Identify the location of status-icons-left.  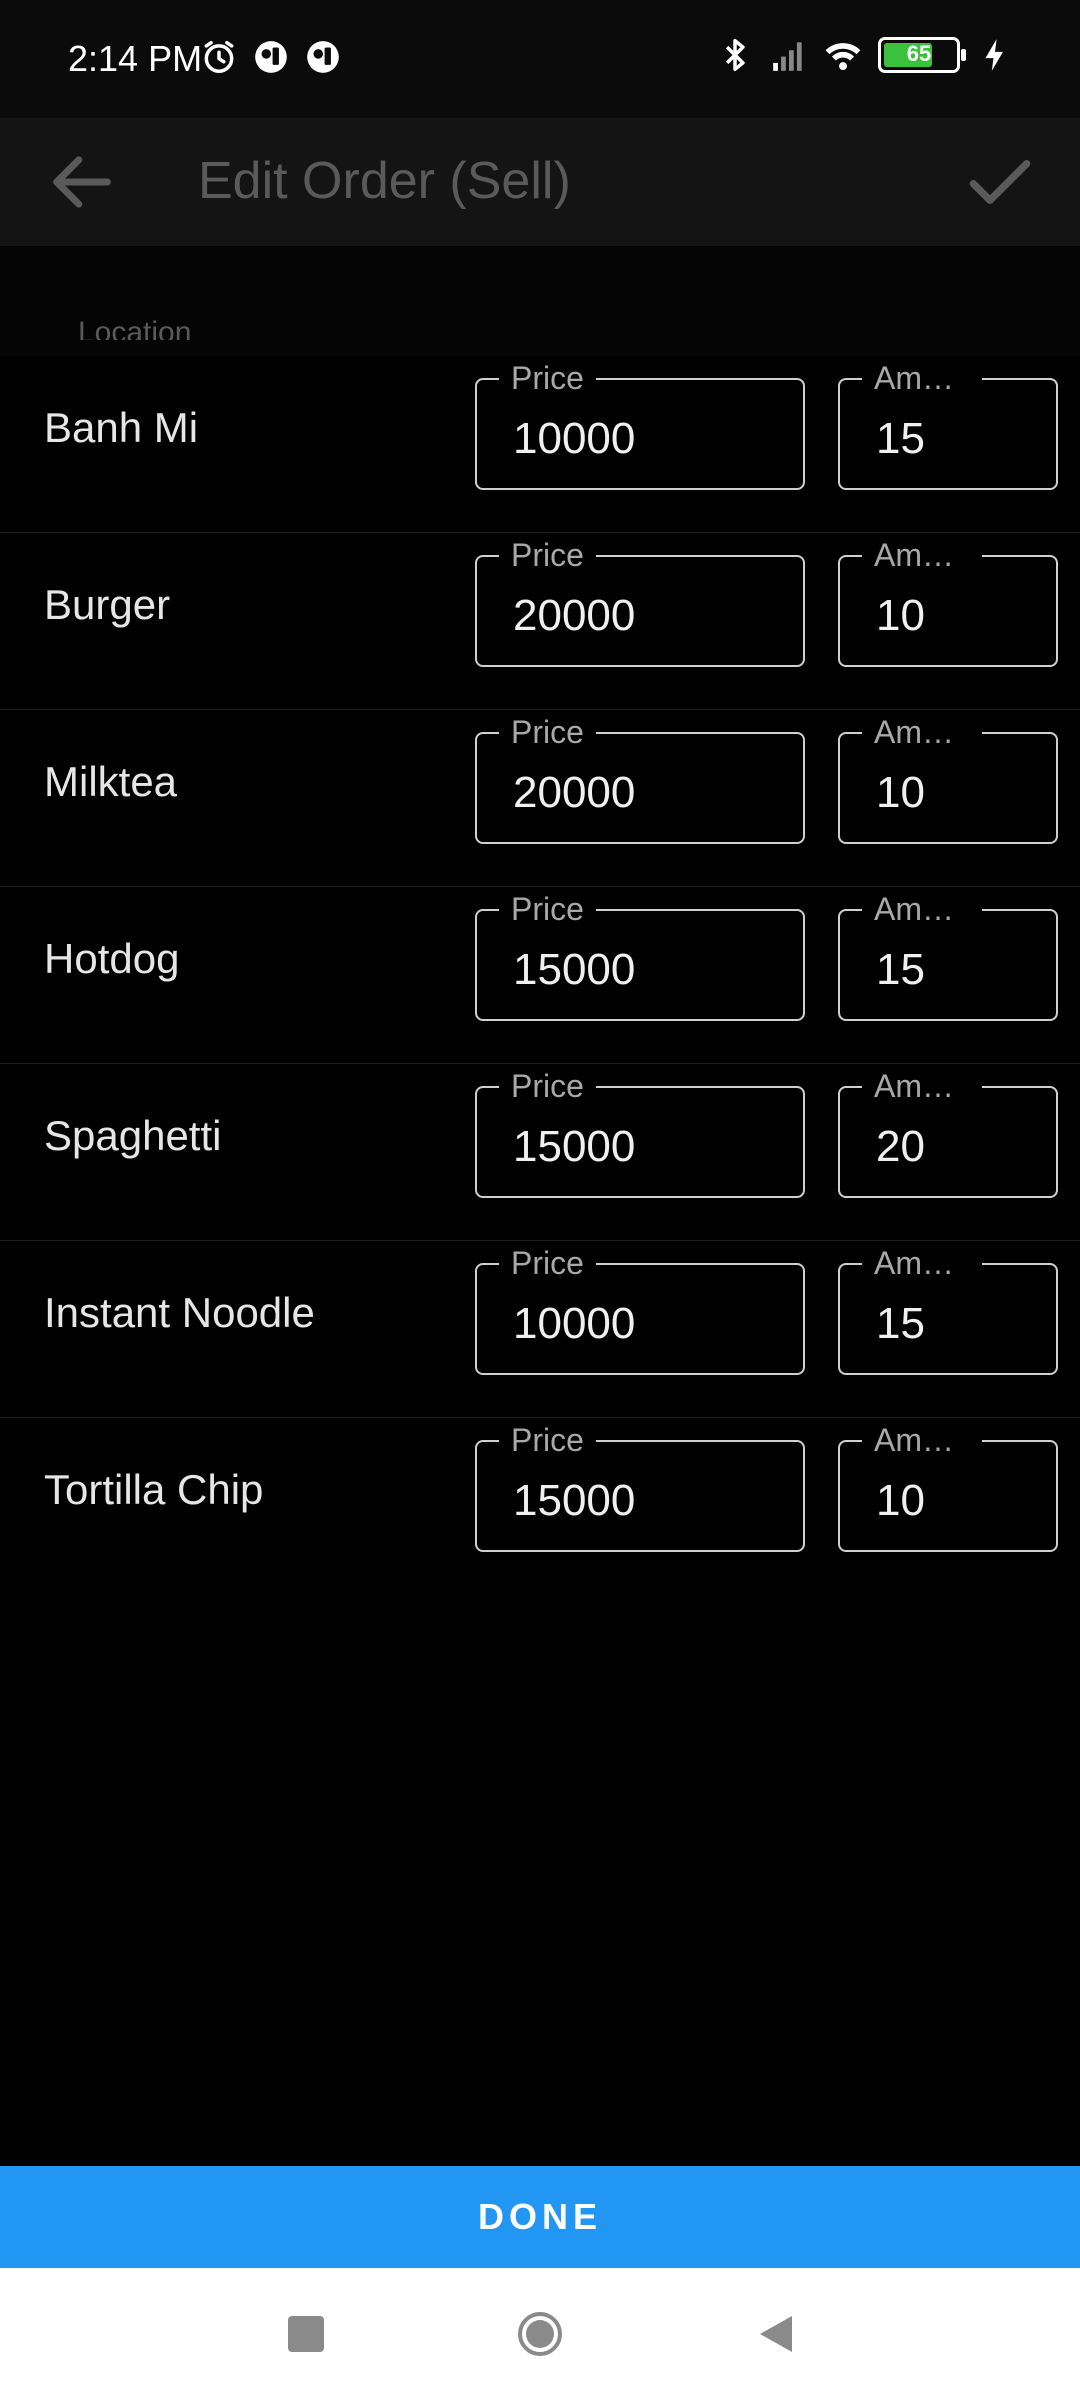
(271, 57).